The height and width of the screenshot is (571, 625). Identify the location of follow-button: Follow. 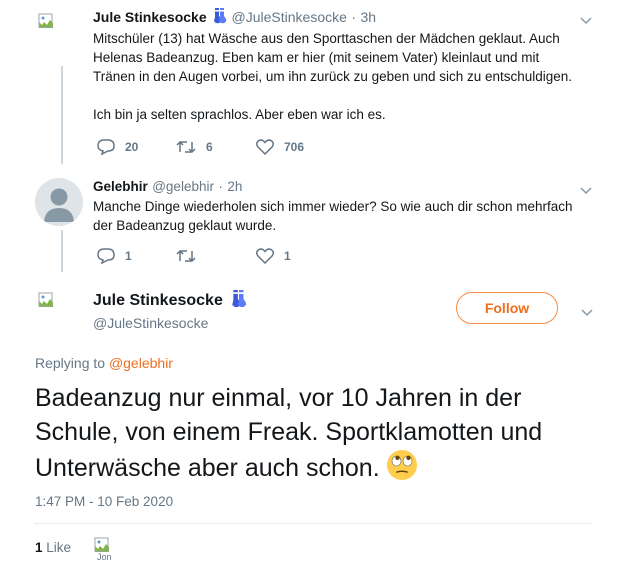
(507, 308).